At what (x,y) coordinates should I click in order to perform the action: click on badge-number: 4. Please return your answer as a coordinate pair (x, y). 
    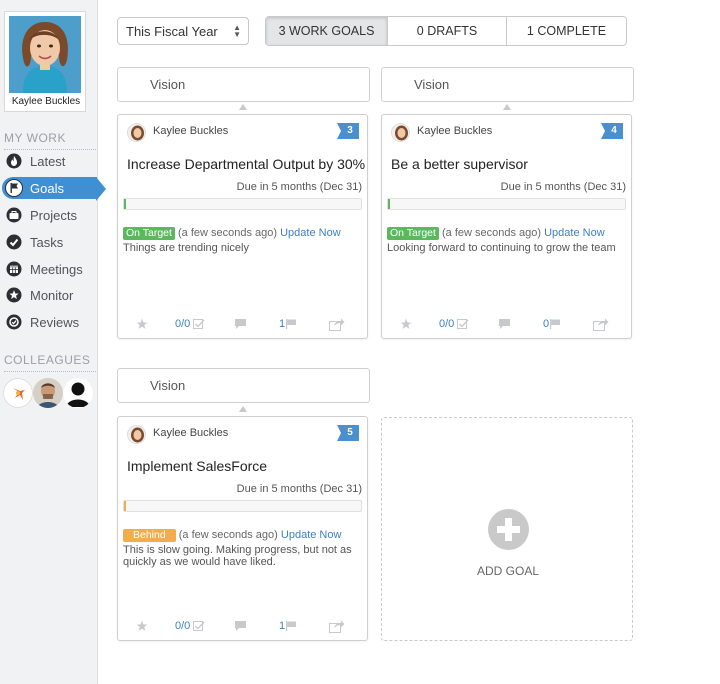
    Looking at the image, I should click on (614, 130).